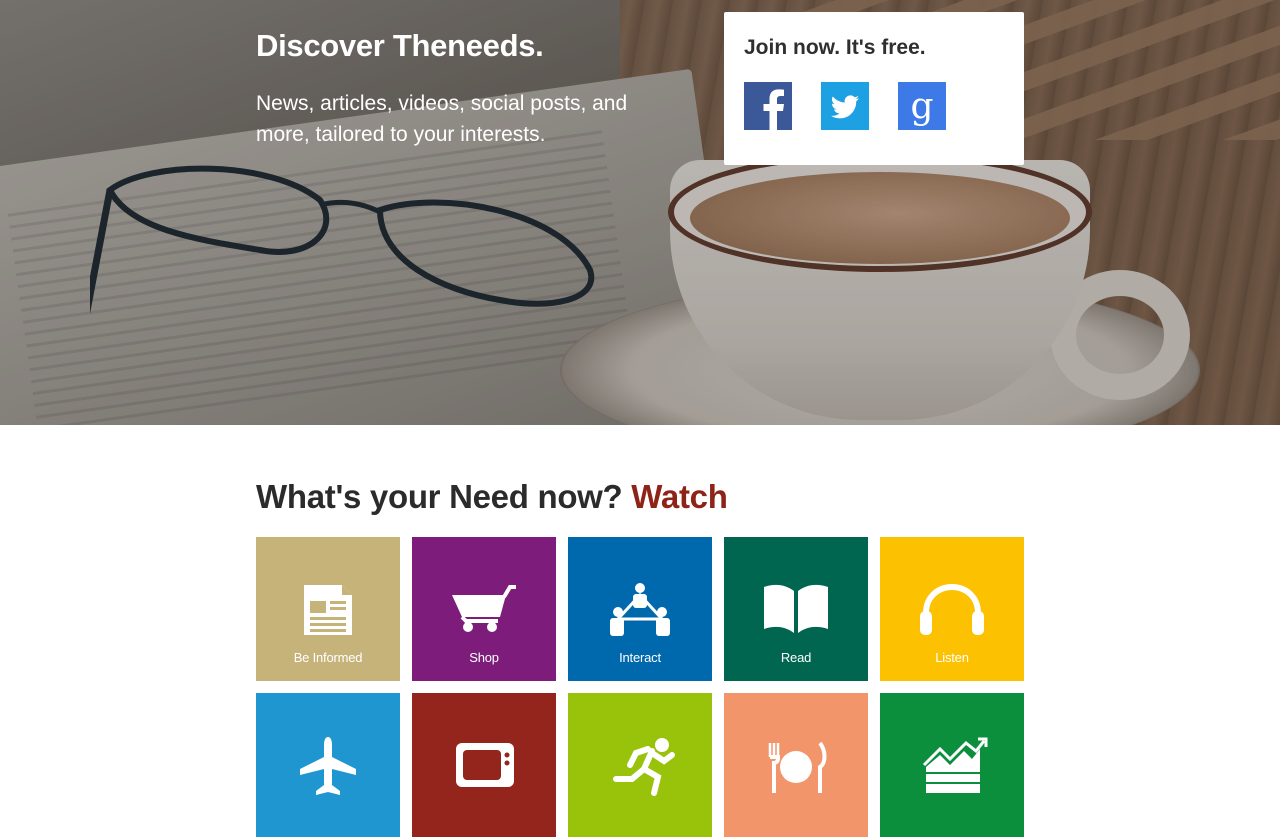 This screenshot has width=1280, height=837. I want to click on google-login-button: g, so click(922, 106).